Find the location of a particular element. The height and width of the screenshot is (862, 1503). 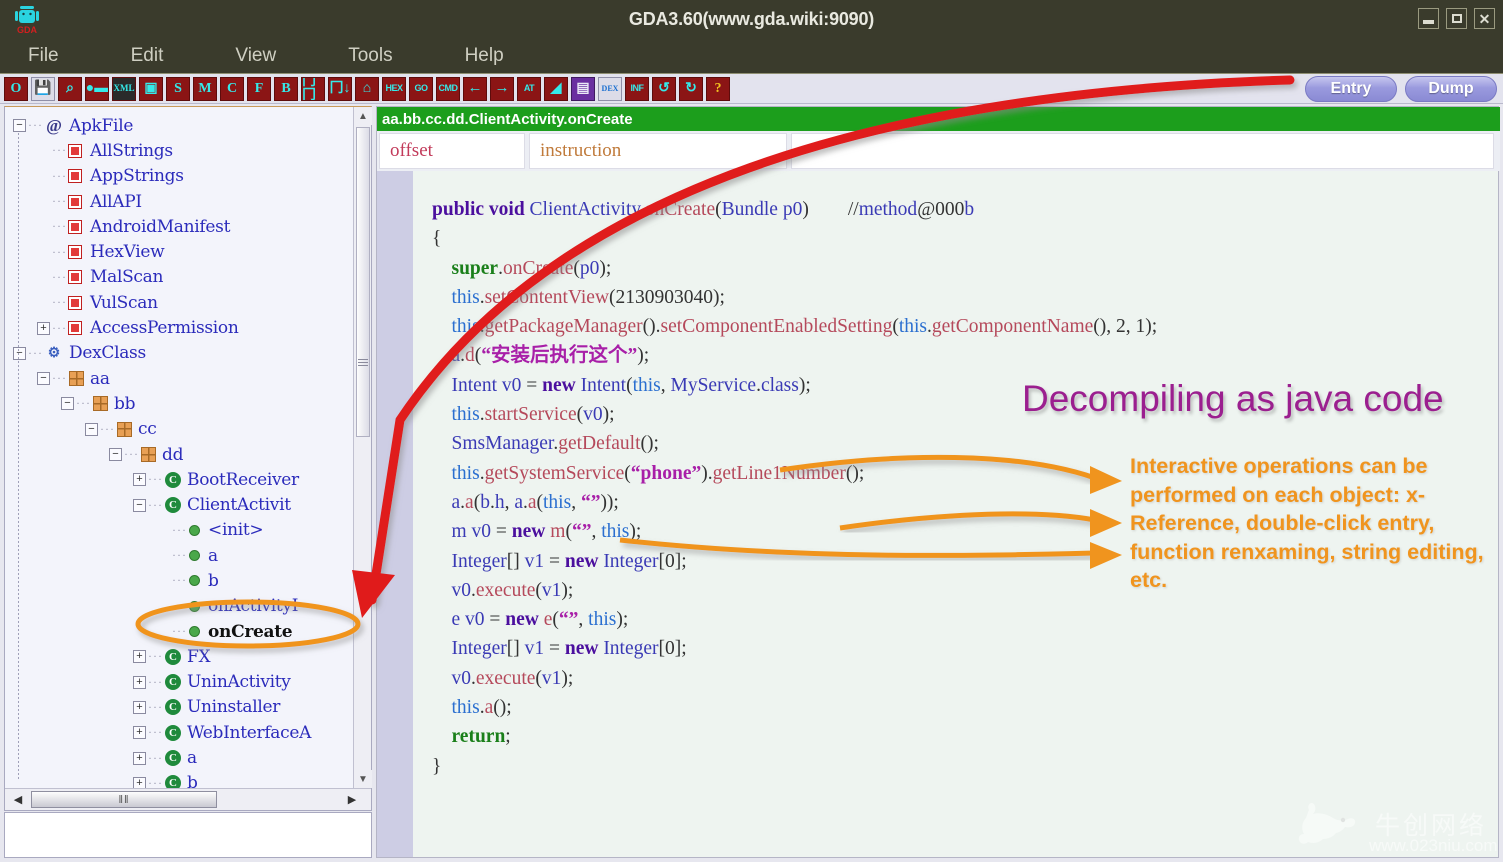

menu-item-view: View is located at coordinates (255, 56).